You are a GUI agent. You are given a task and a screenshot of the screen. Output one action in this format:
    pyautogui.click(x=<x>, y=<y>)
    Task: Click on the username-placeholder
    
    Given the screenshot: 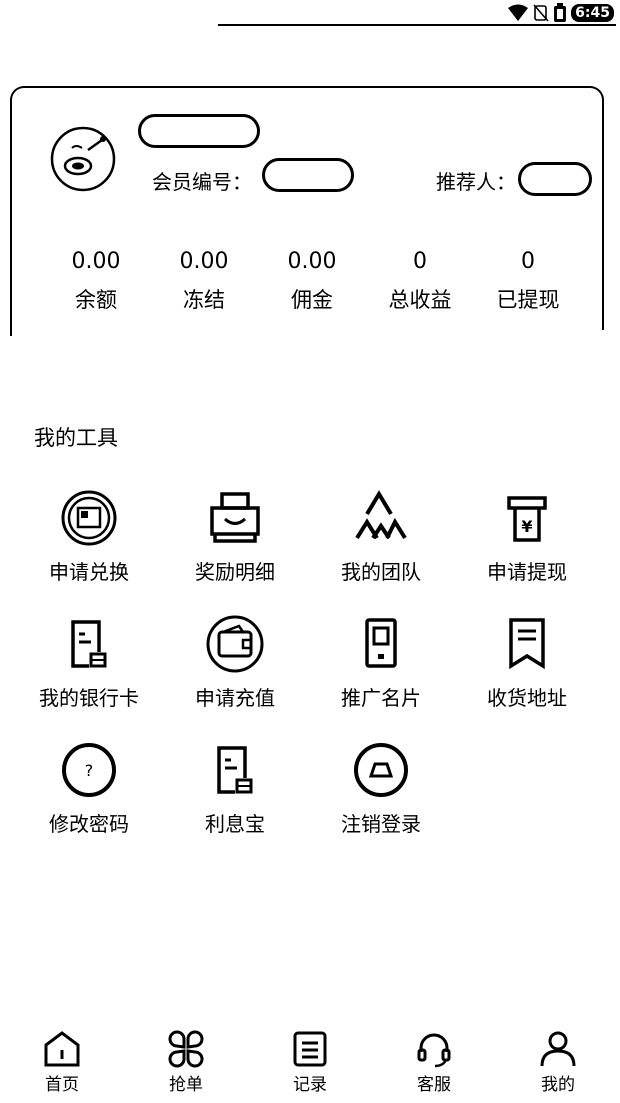 What is the action you would take?
    pyautogui.click(x=199, y=131)
    